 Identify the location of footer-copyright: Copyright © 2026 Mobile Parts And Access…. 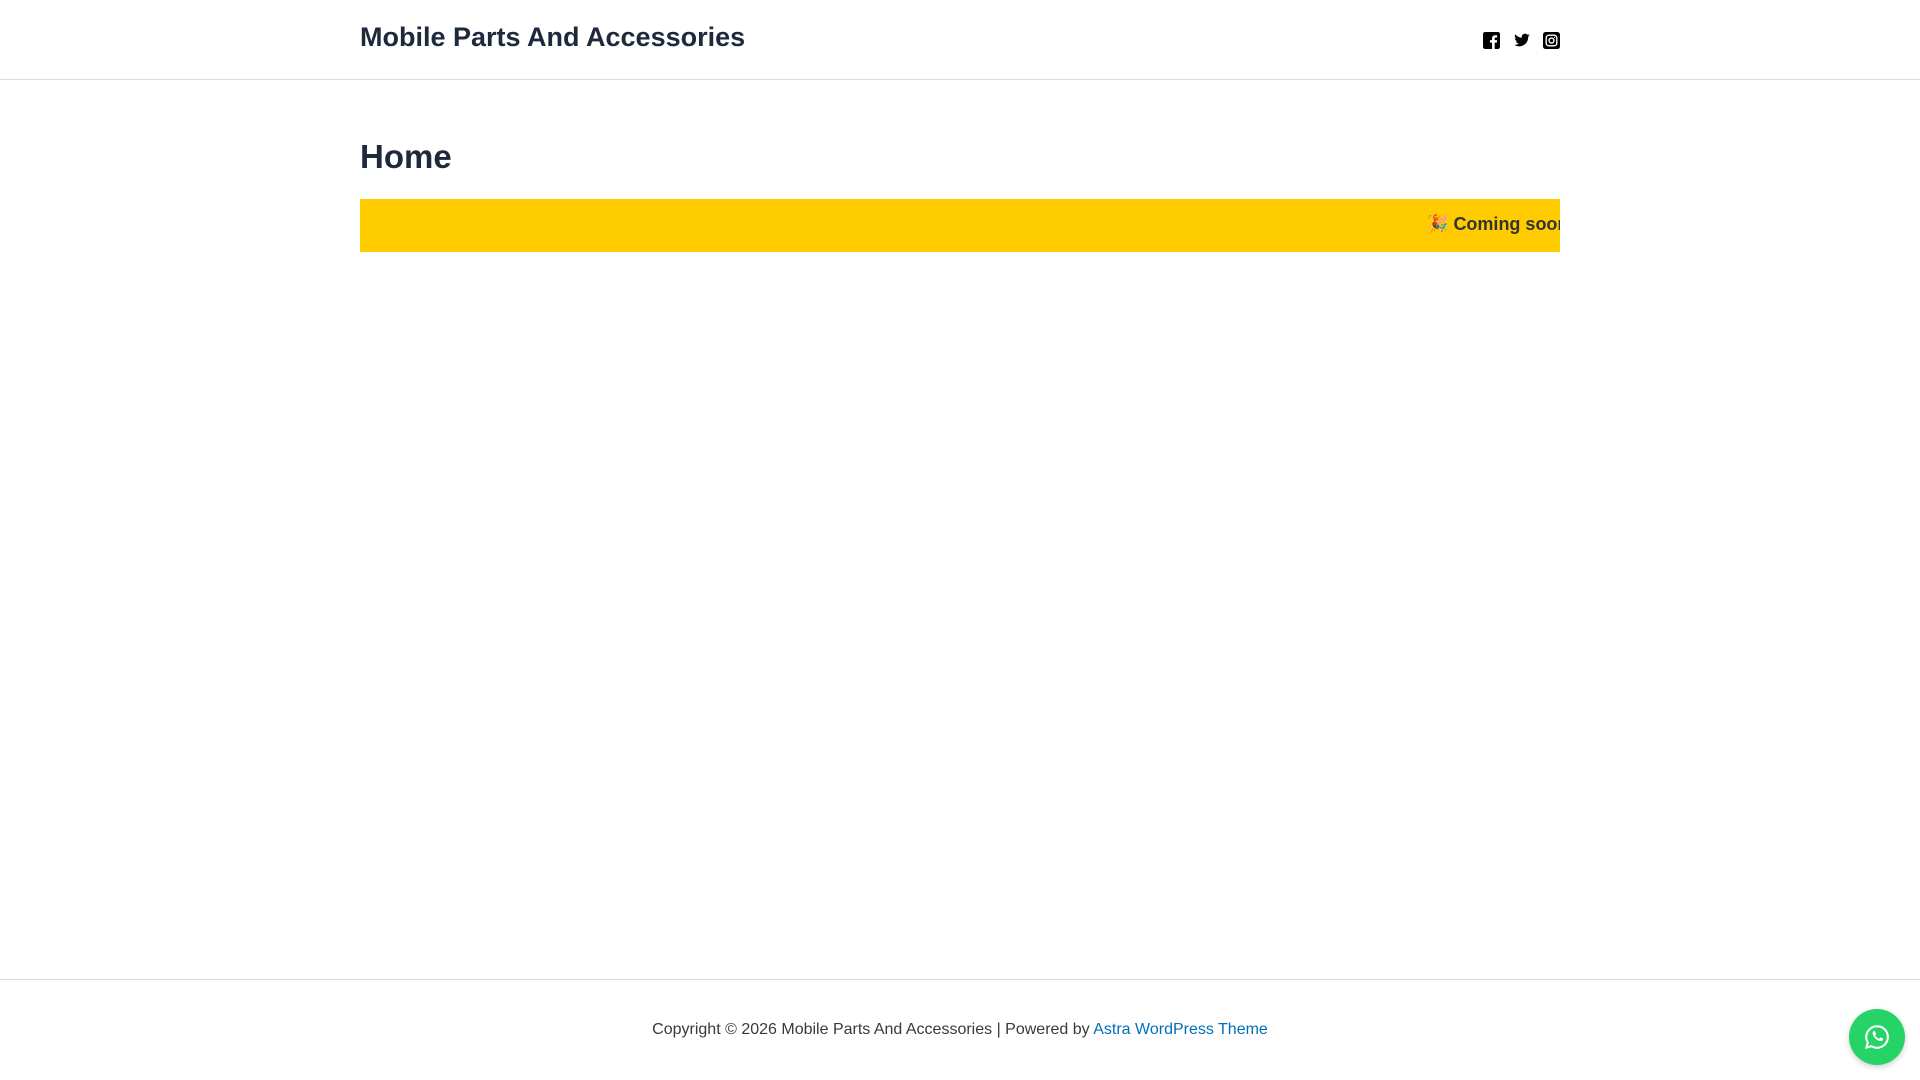
(960, 1030).